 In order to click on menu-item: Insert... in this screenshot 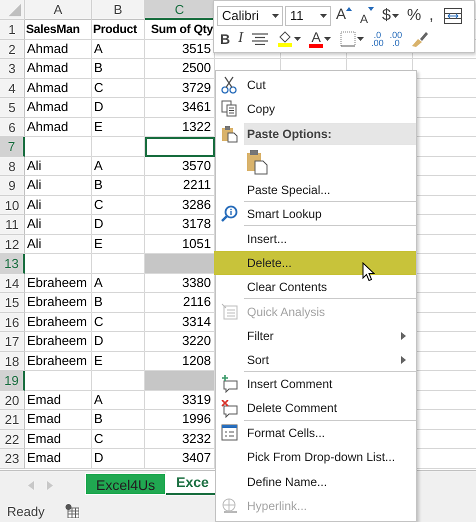, I will do `click(330, 238)`.